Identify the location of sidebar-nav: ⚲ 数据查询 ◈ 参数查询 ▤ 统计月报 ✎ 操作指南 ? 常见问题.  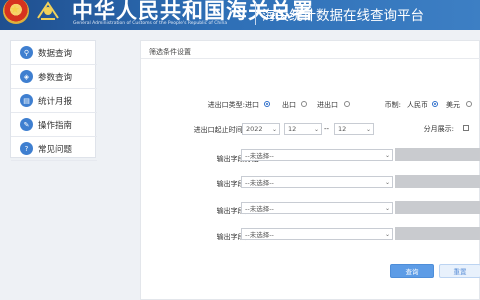
(53, 100).